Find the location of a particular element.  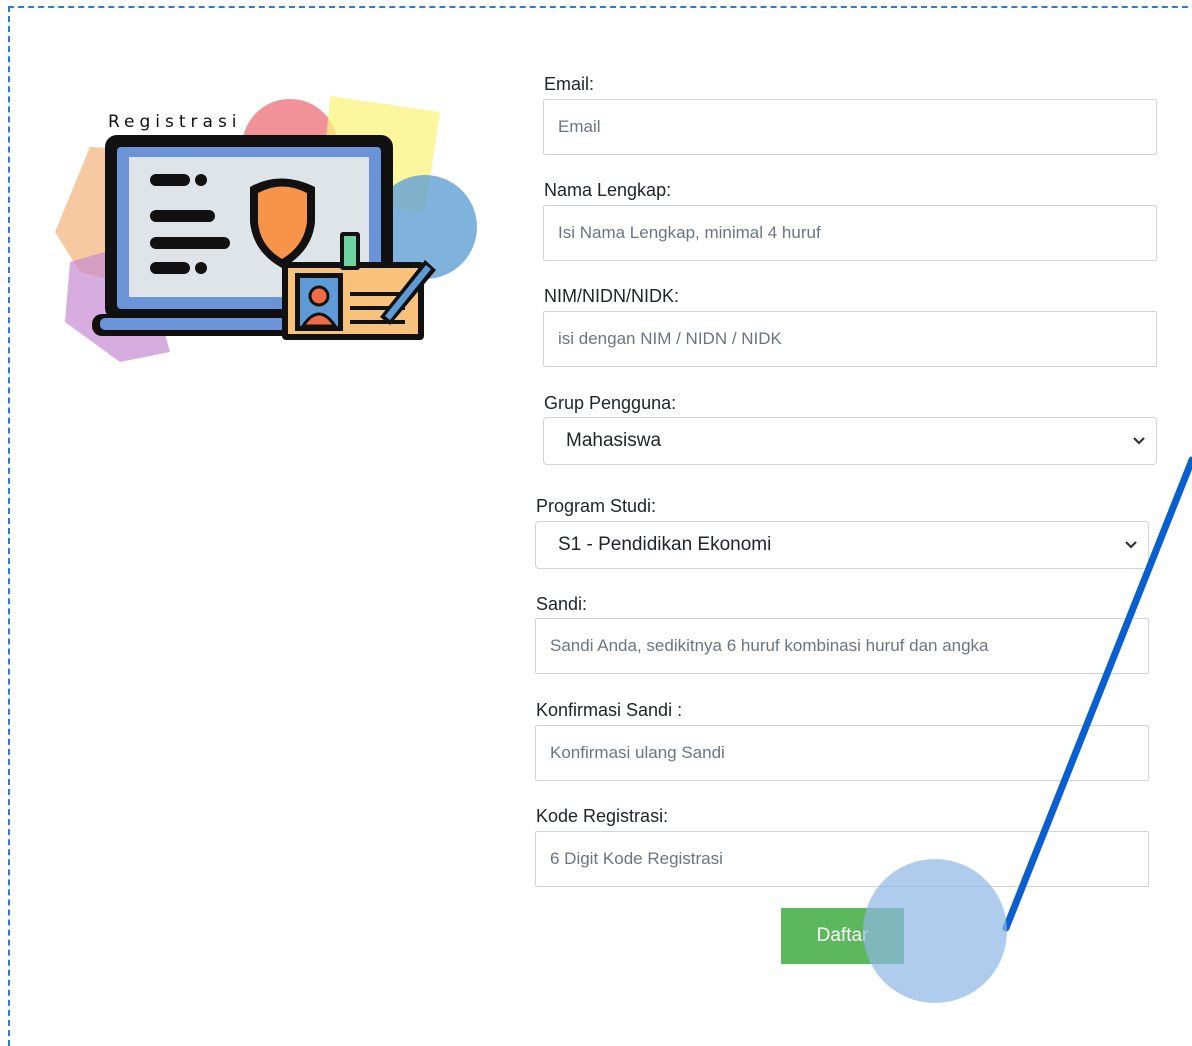

kode-registrasi-label: Kode Registrasi: is located at coordinates (602, 816).